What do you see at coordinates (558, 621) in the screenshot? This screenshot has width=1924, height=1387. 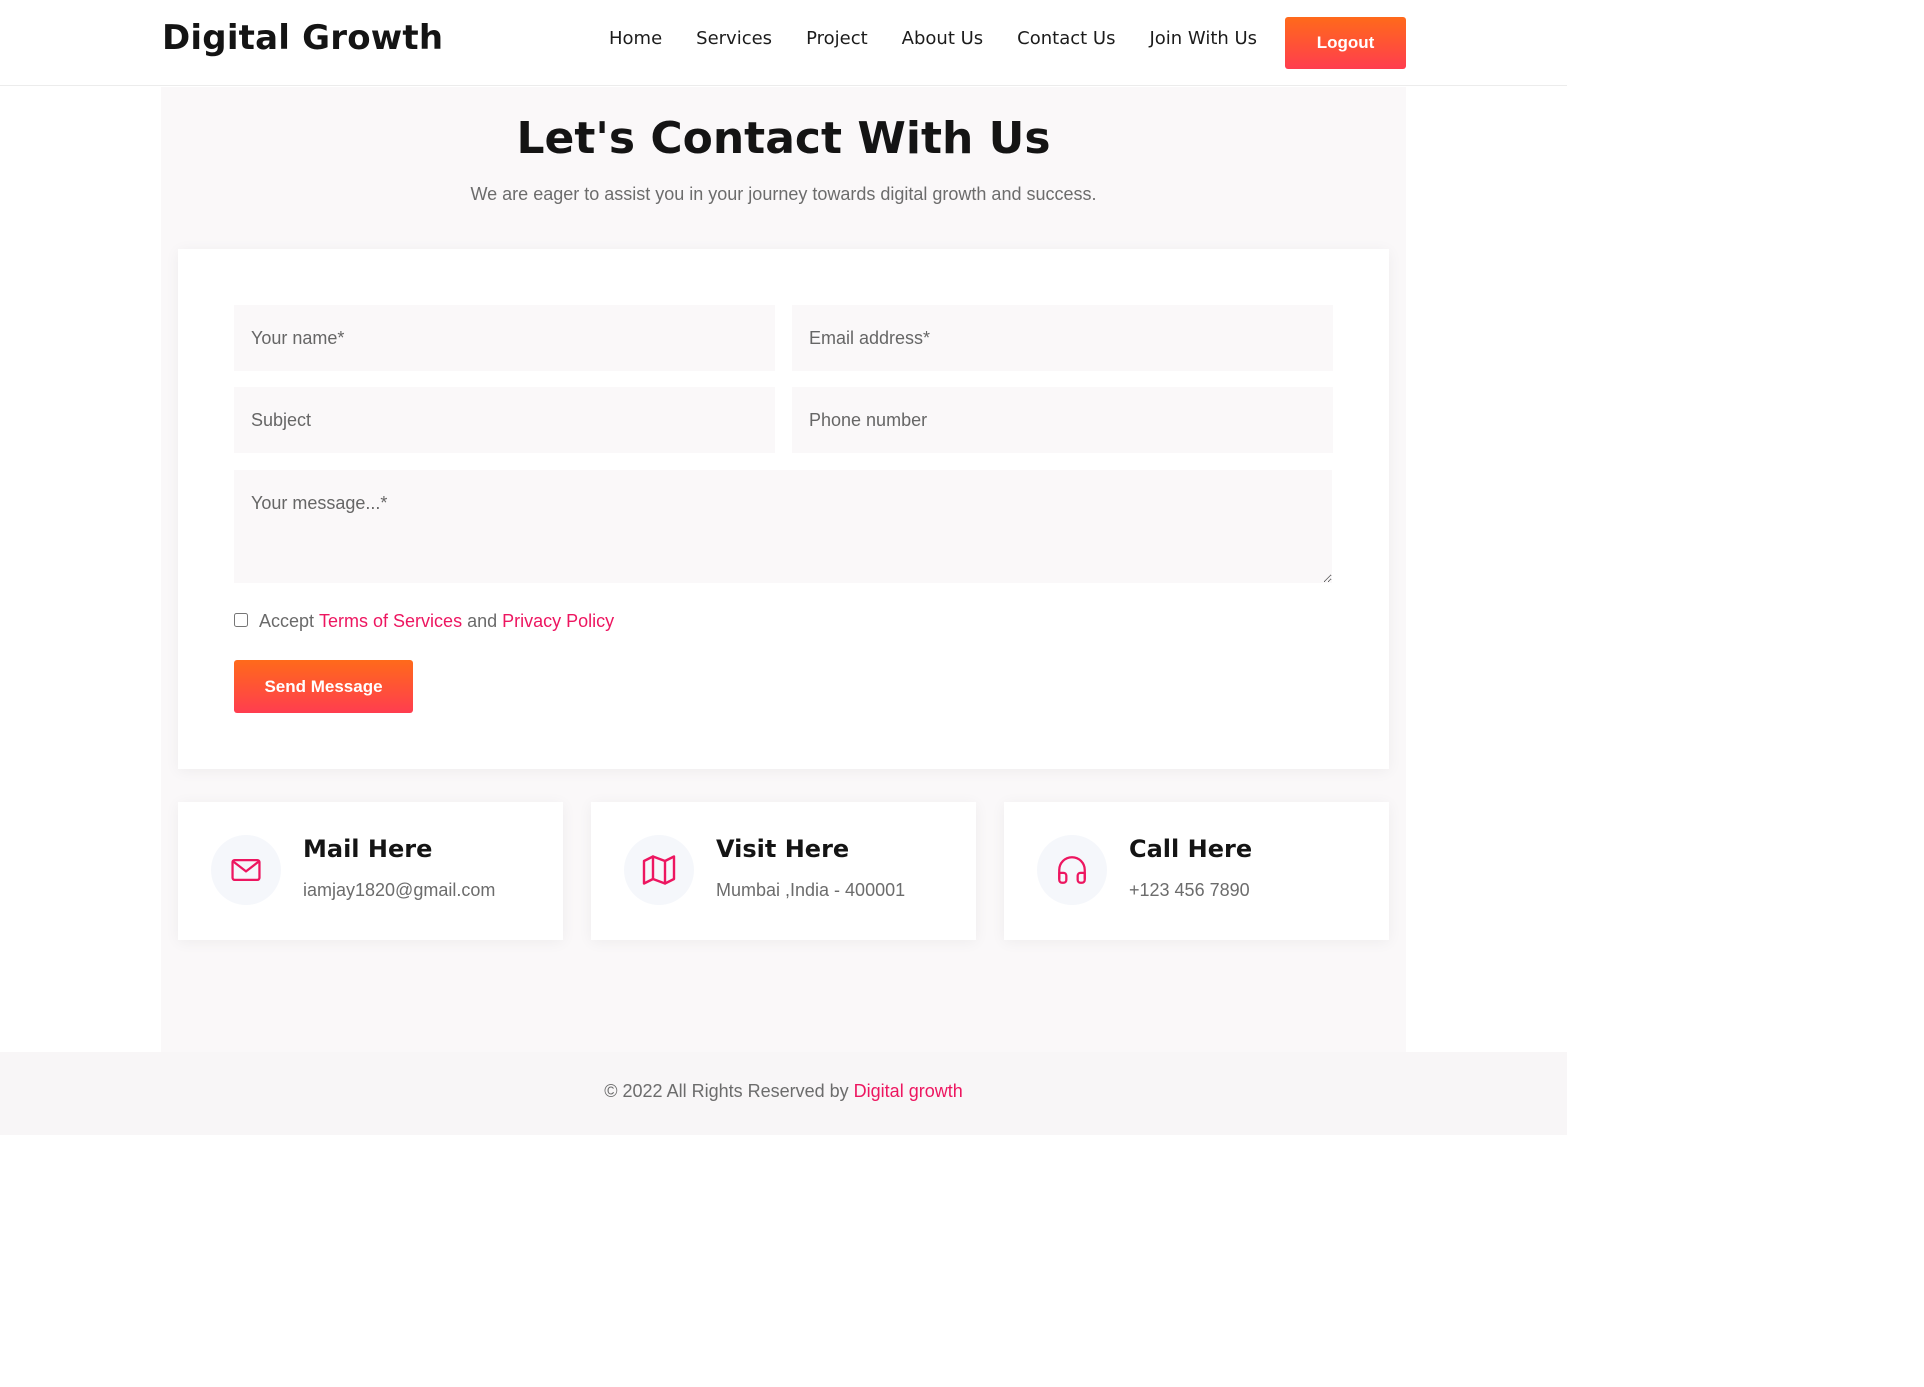 I see `privacy-policy-link: Privacy Policy` at bounding box center [558, 621].